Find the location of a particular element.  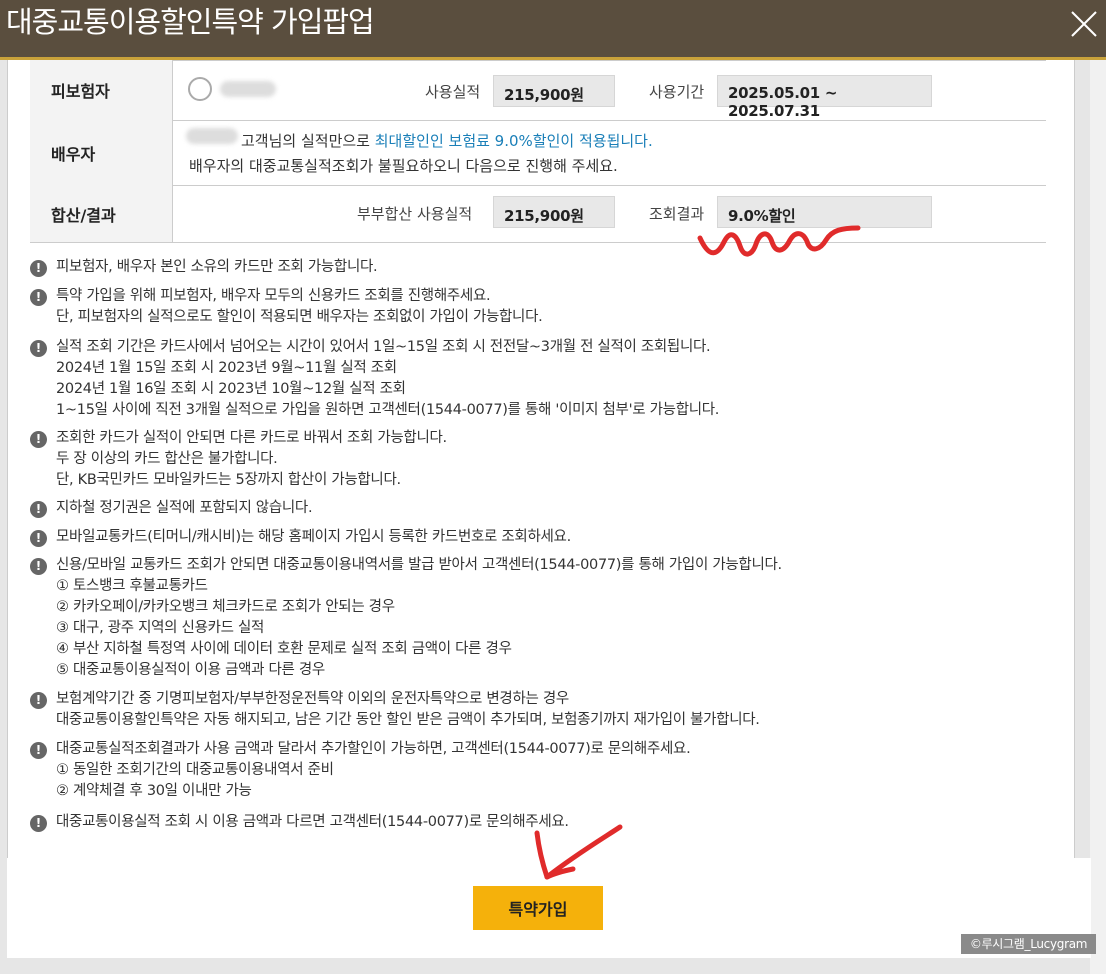

note-line: 지하철 정기권은 실적에 포함되지 않습니다. is located at coordinates (184, 508).